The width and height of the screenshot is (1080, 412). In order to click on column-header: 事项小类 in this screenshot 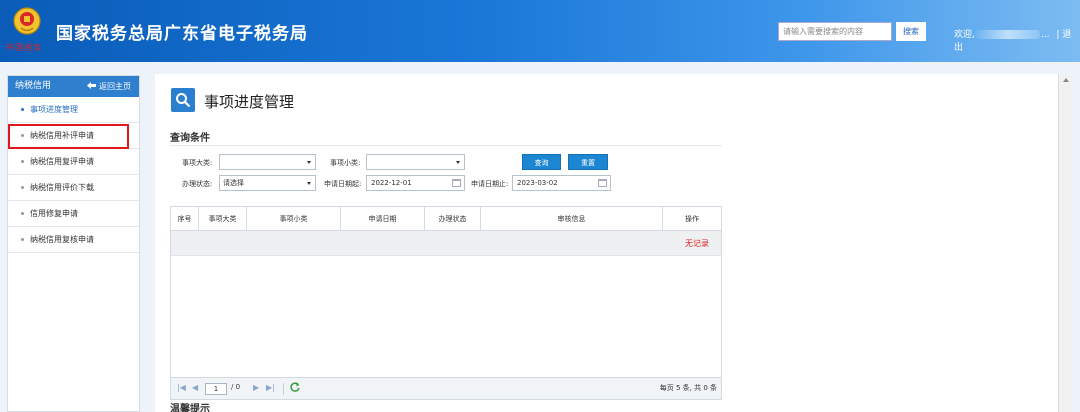, I will do `click(294, 219)`.